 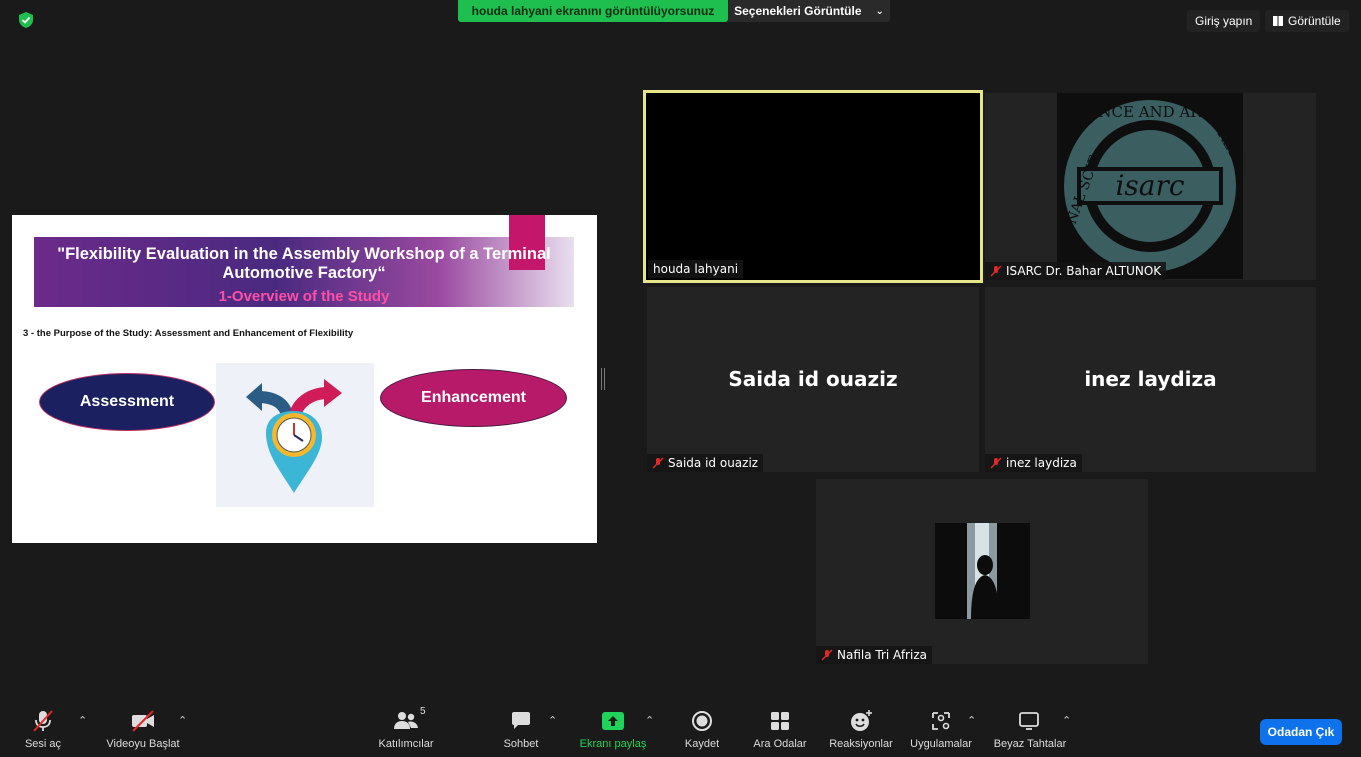 I want to click on participant-name: ISARC Dr. Bahar ALTUNOK, so click(x=1084, y=271).